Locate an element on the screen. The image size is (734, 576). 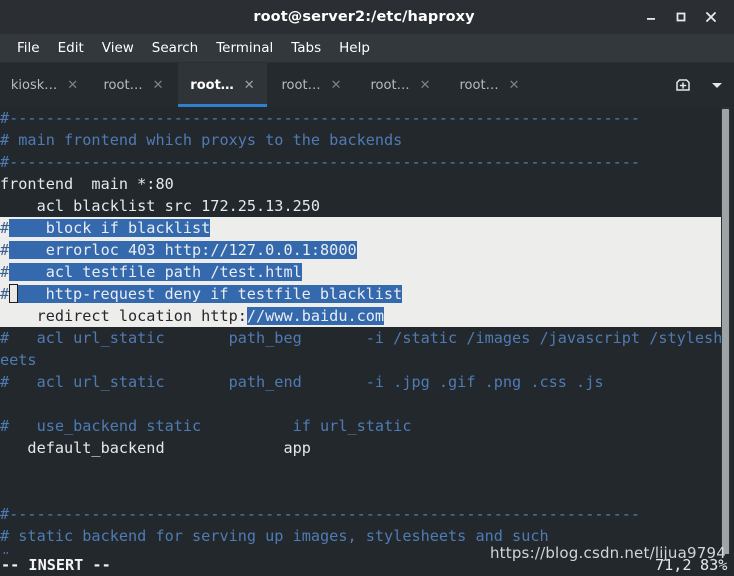
new-tab-icon is located at coordinates (683, 85).